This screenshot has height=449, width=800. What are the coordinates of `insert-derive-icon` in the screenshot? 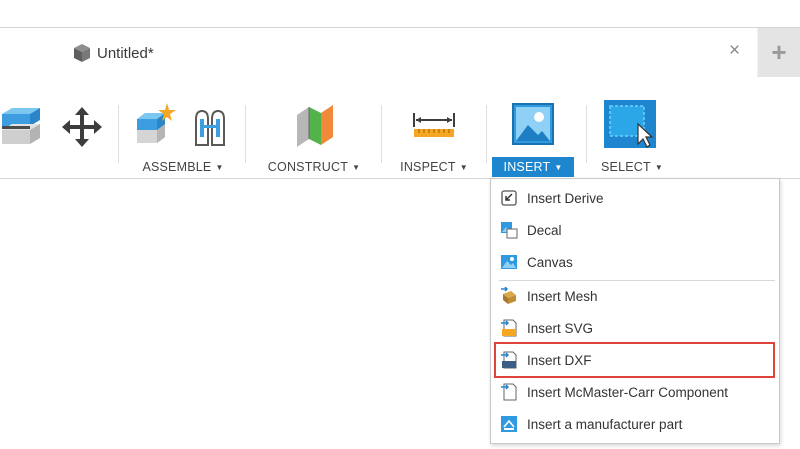 It's located at (509, 198).